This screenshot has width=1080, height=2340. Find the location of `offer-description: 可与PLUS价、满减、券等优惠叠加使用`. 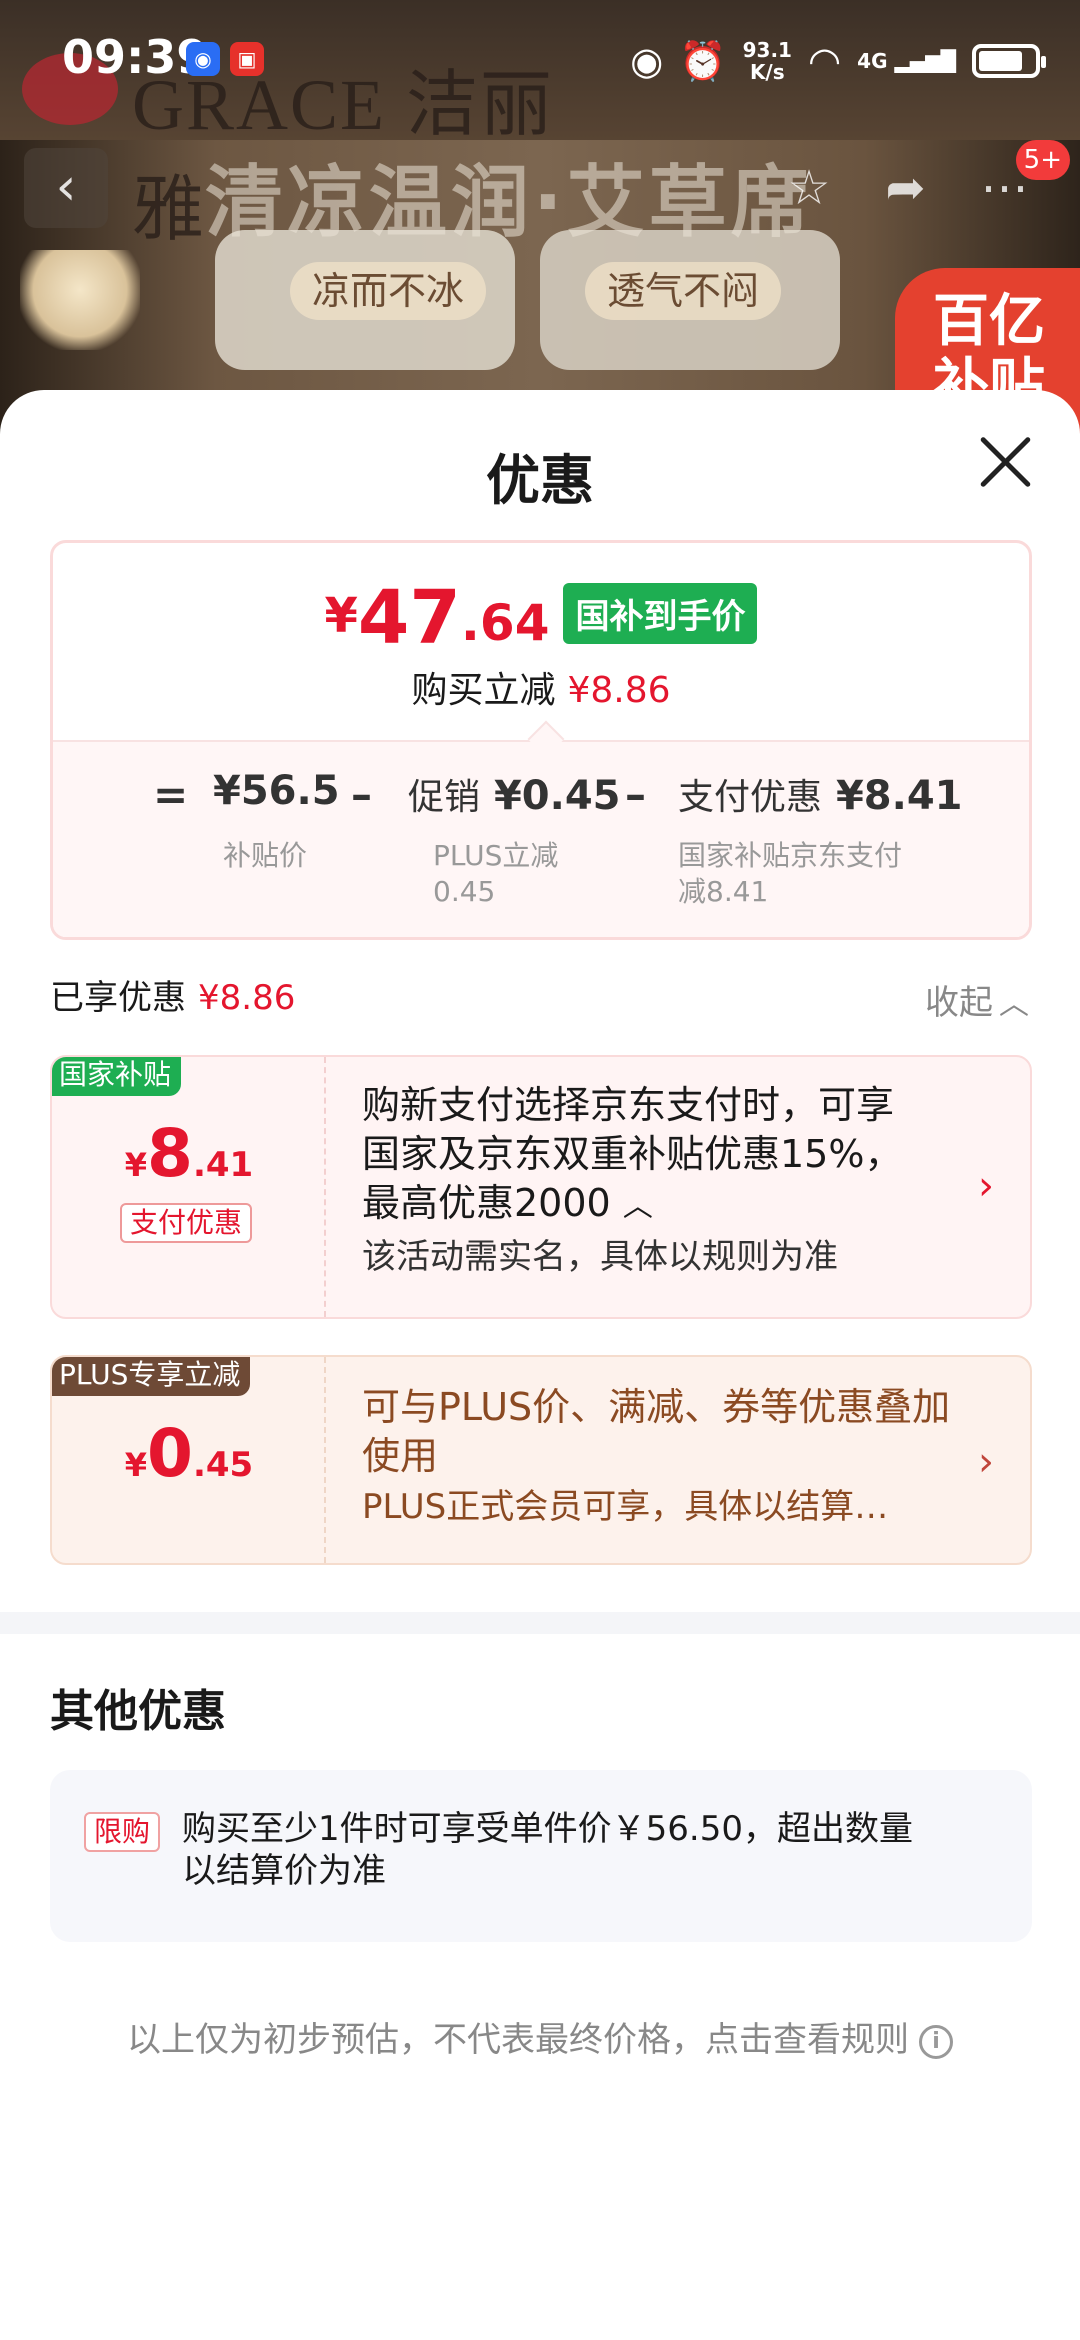

offer-description: 可与PLUS价、满减、券等优惠叠加使用 is located at coordinates (656, 1431).